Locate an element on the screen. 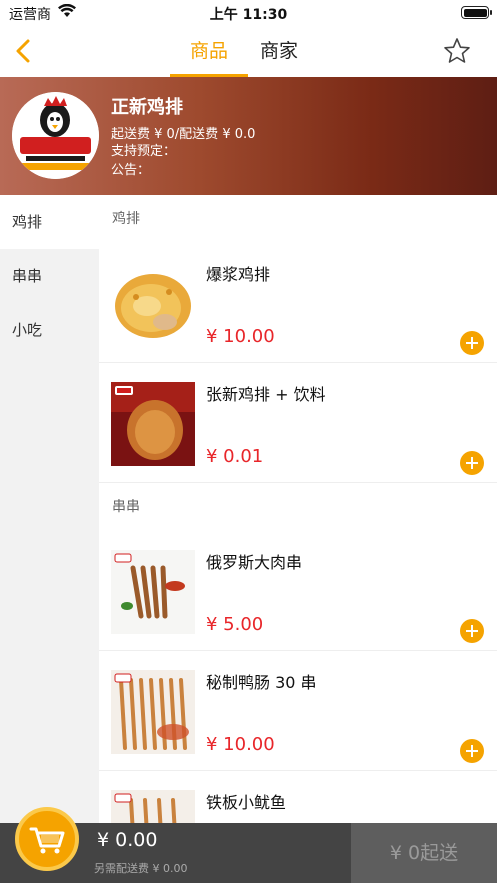 Image resolution: width=497 pixels, height=883 pixels. category-snacks: 小吃 is located at coordinates (49, 330).